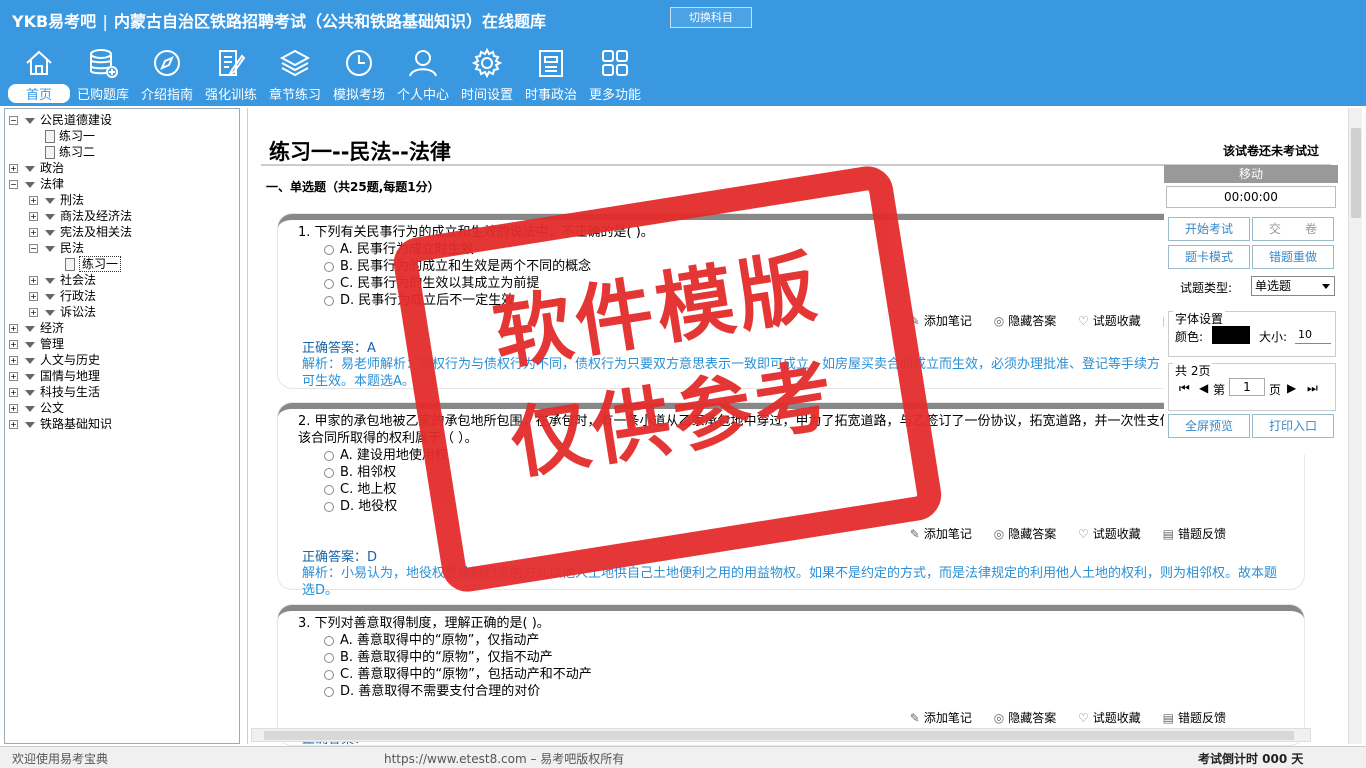 This screenshot has width=1366, height=768. What do you see at coordinates (1251, 174) in the screenshot?
I see `move-handle: 移动` at bounding box center [1251, 174].